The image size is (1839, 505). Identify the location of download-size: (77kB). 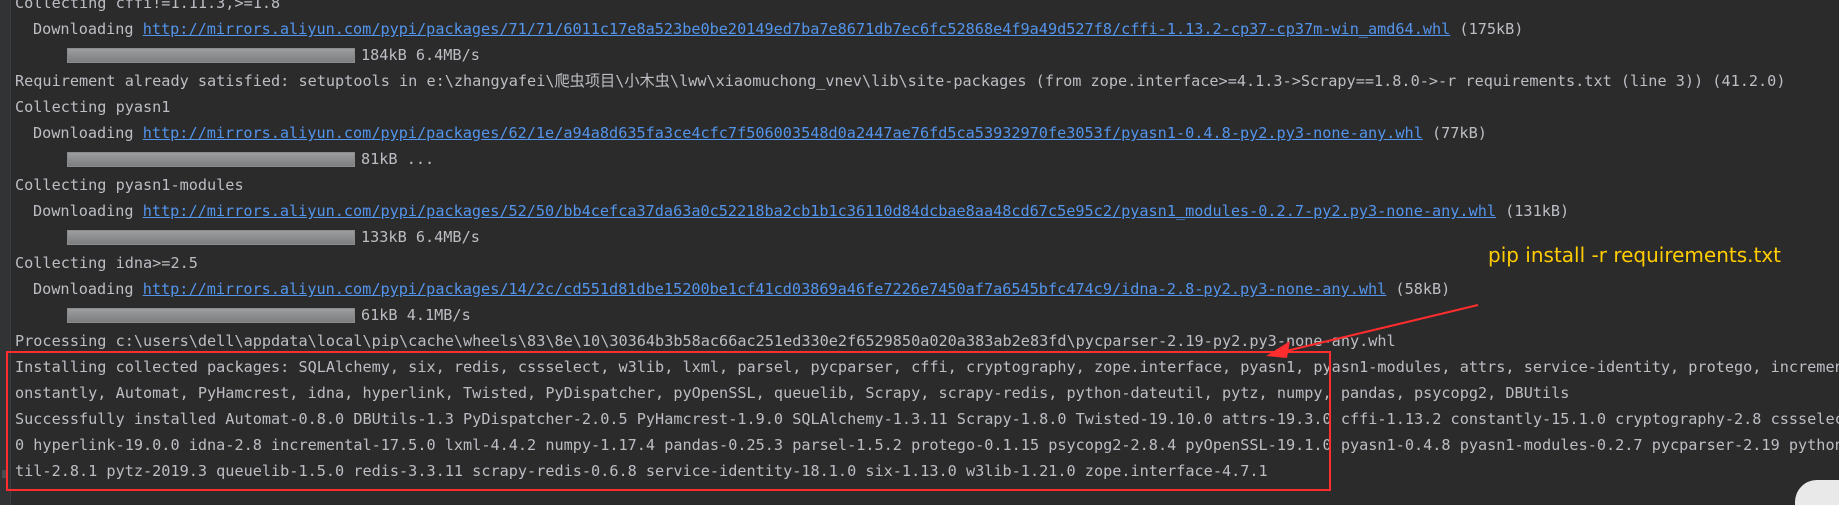
(1454, 133).